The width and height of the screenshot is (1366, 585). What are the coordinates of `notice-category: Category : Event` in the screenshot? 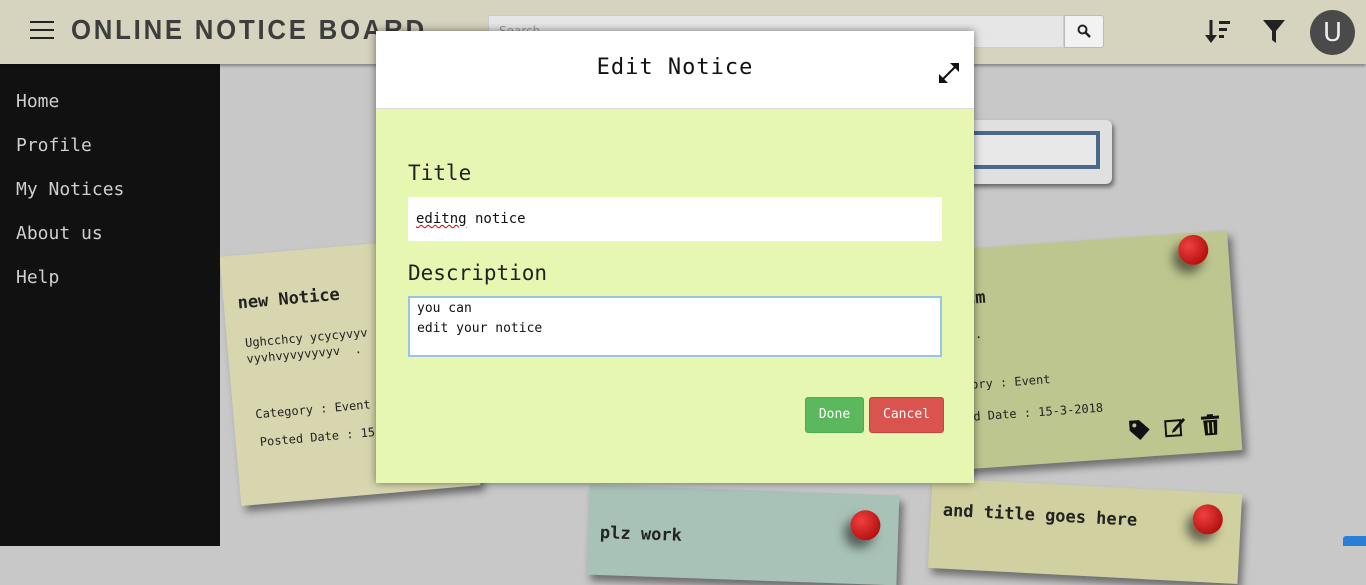 It's located at (313, 409).